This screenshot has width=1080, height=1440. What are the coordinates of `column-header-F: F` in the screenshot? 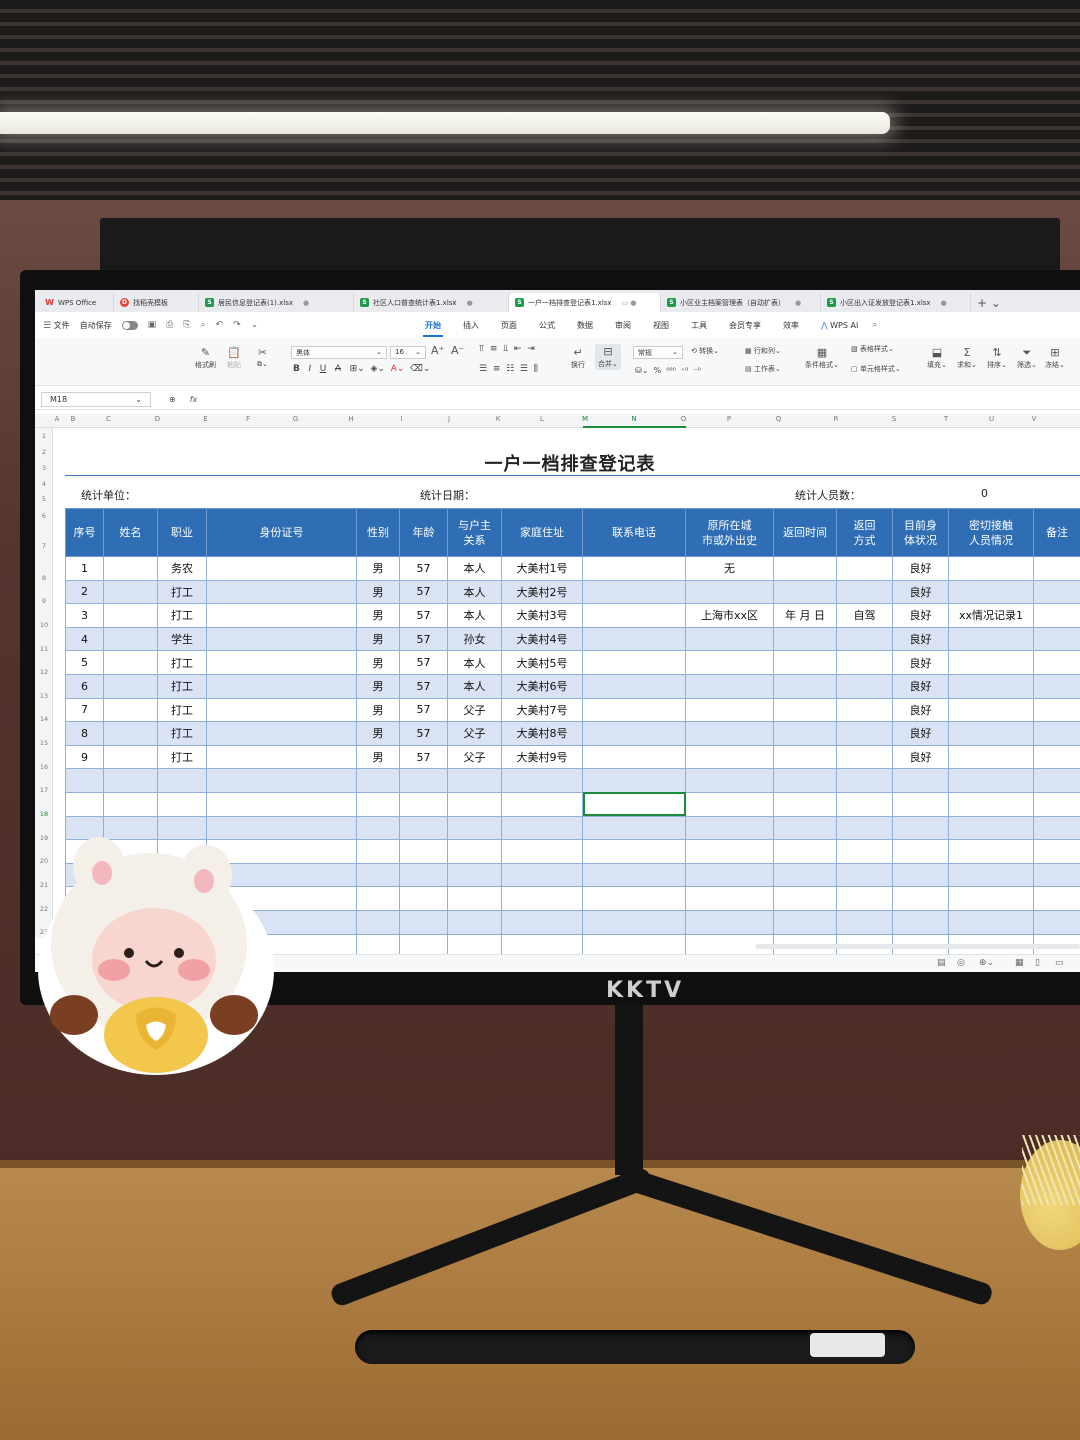 It's located at (248, 419).